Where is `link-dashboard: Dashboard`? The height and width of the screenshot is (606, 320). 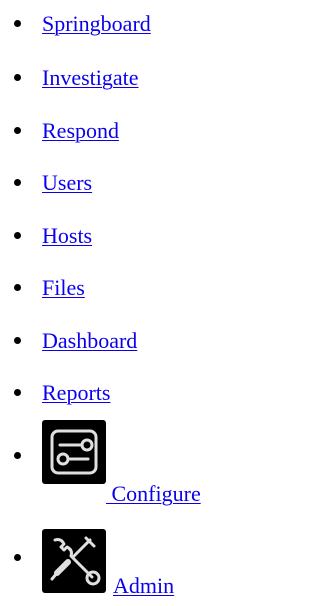 link-dashboard: Dashboard is located at coordinates (89, 341).